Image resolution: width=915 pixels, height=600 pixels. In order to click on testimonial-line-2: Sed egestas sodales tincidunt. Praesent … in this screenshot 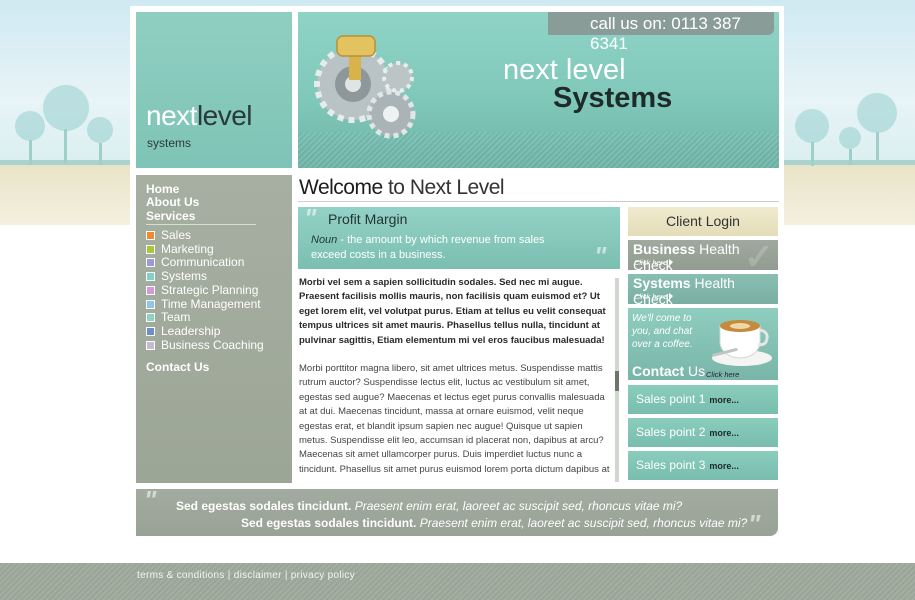, I will do `click(494, 523)`.